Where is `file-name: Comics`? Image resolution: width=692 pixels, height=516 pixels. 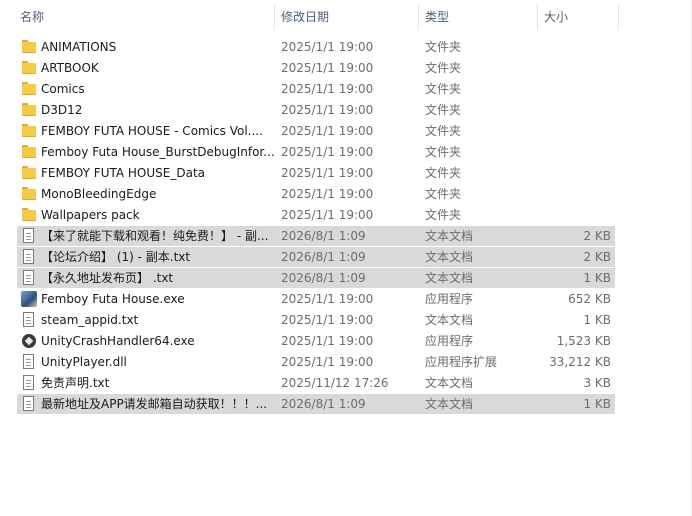 file-name: Comics is located at coordinates (63, 89).